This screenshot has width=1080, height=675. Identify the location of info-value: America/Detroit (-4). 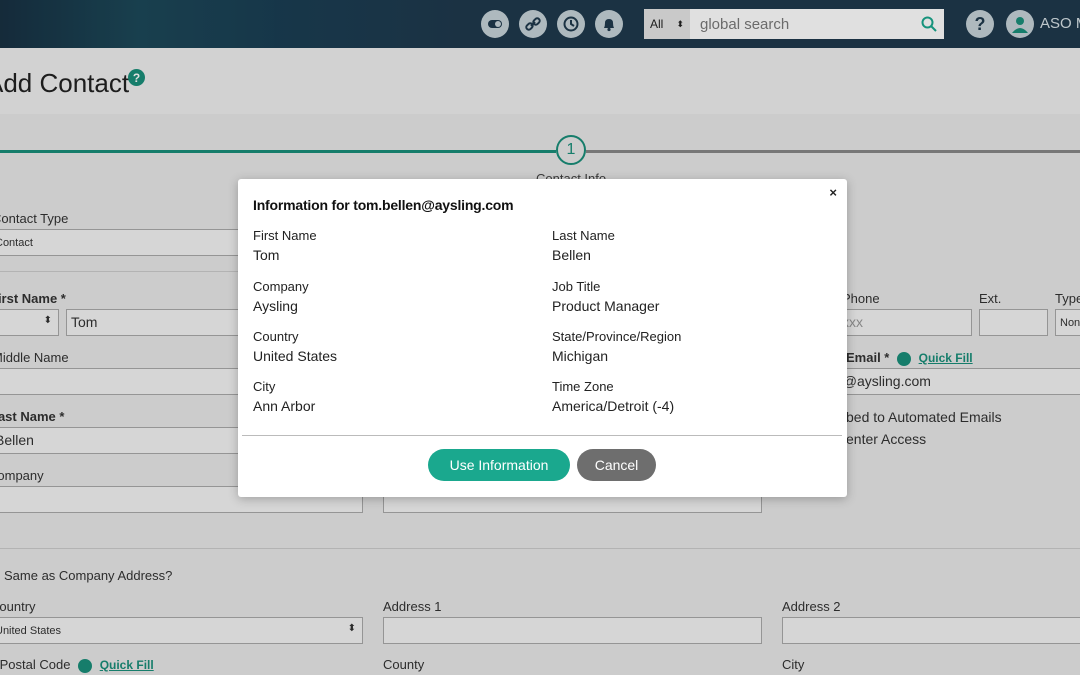
(613, 406).